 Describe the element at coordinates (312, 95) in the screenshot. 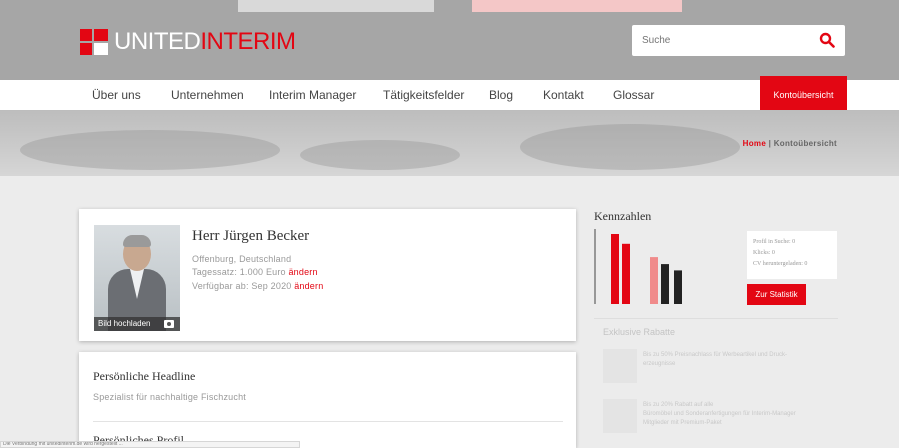

I see `nav-item-interim-manager: Interim Manager` at that location.